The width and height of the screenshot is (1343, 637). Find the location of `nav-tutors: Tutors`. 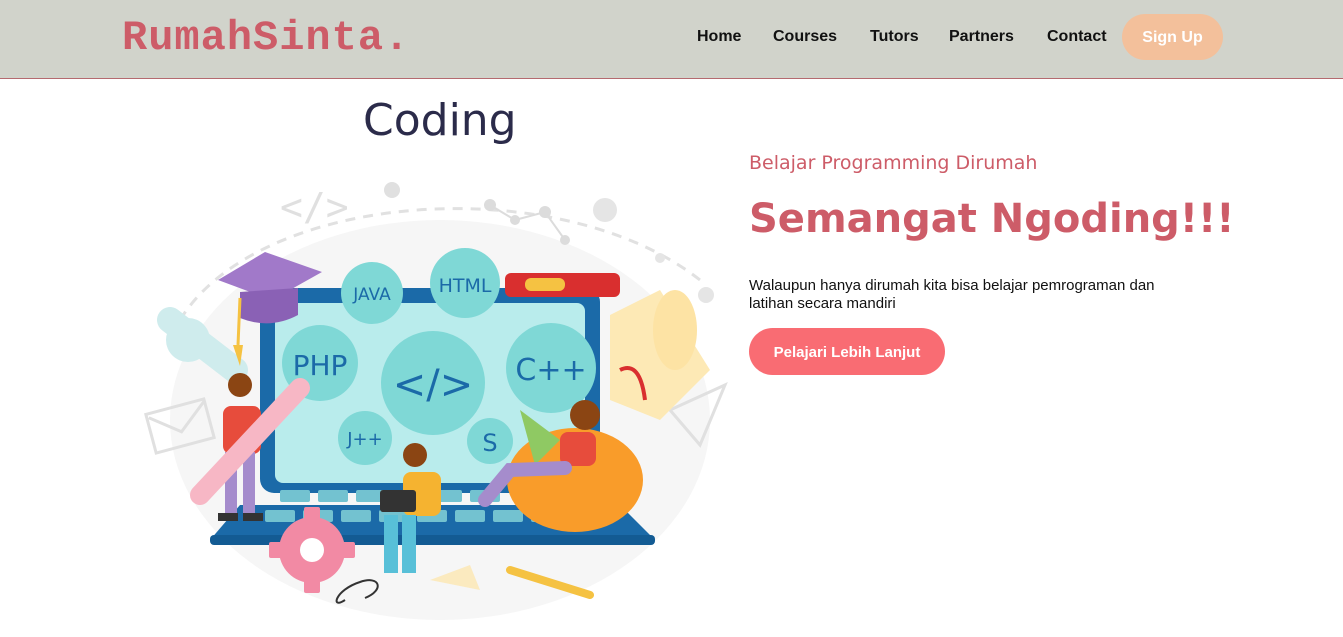

nav-tutors: Tutors is located at coordinates (894, 37).